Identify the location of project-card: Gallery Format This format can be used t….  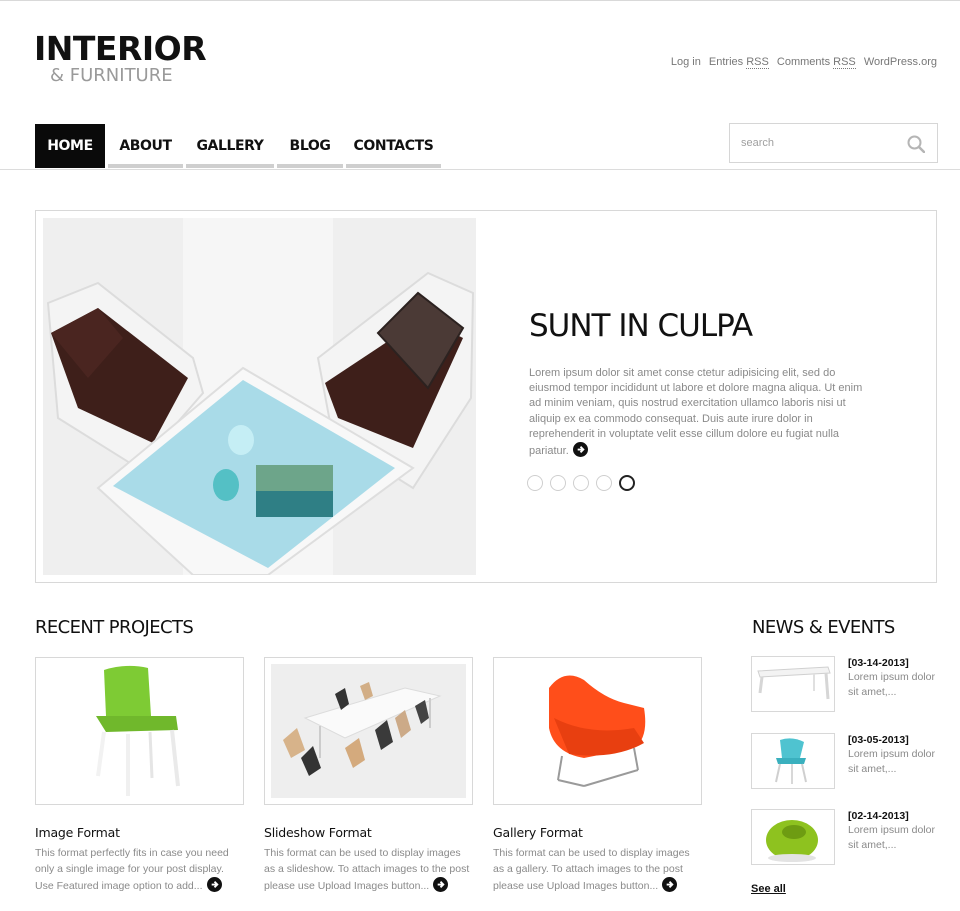
(597, 776).